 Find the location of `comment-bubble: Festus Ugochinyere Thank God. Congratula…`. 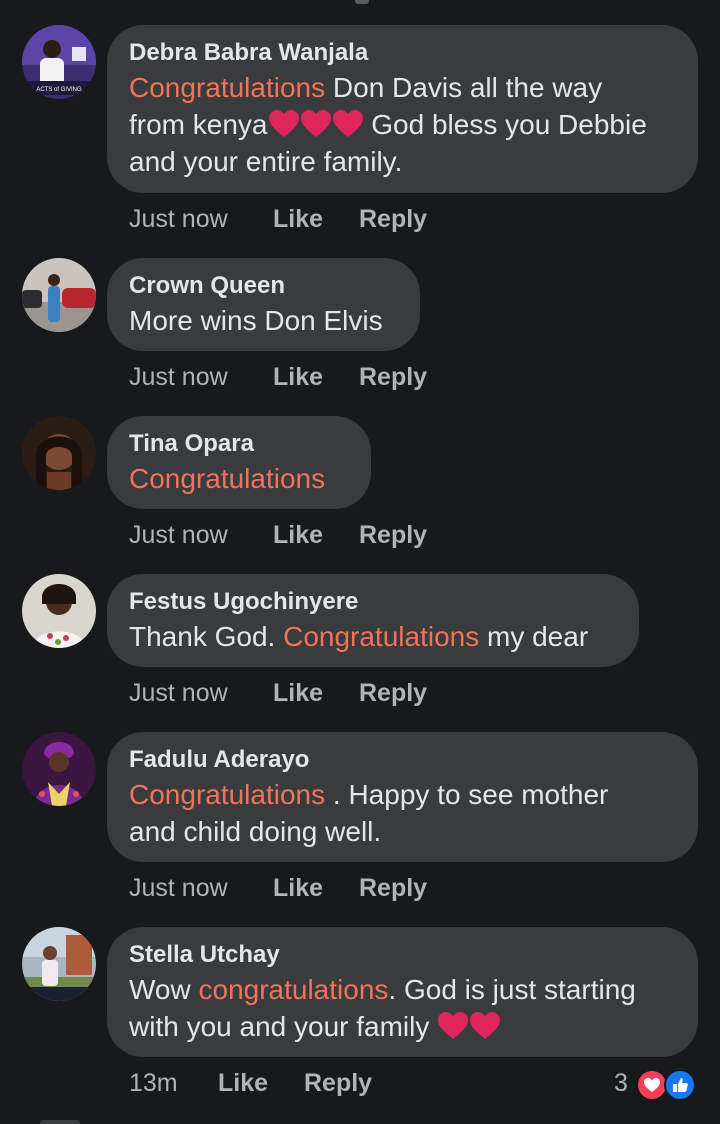

comment-bubble: Festus Ugochinyere Thank God. Congratula… is located at coordinates (373, 620).